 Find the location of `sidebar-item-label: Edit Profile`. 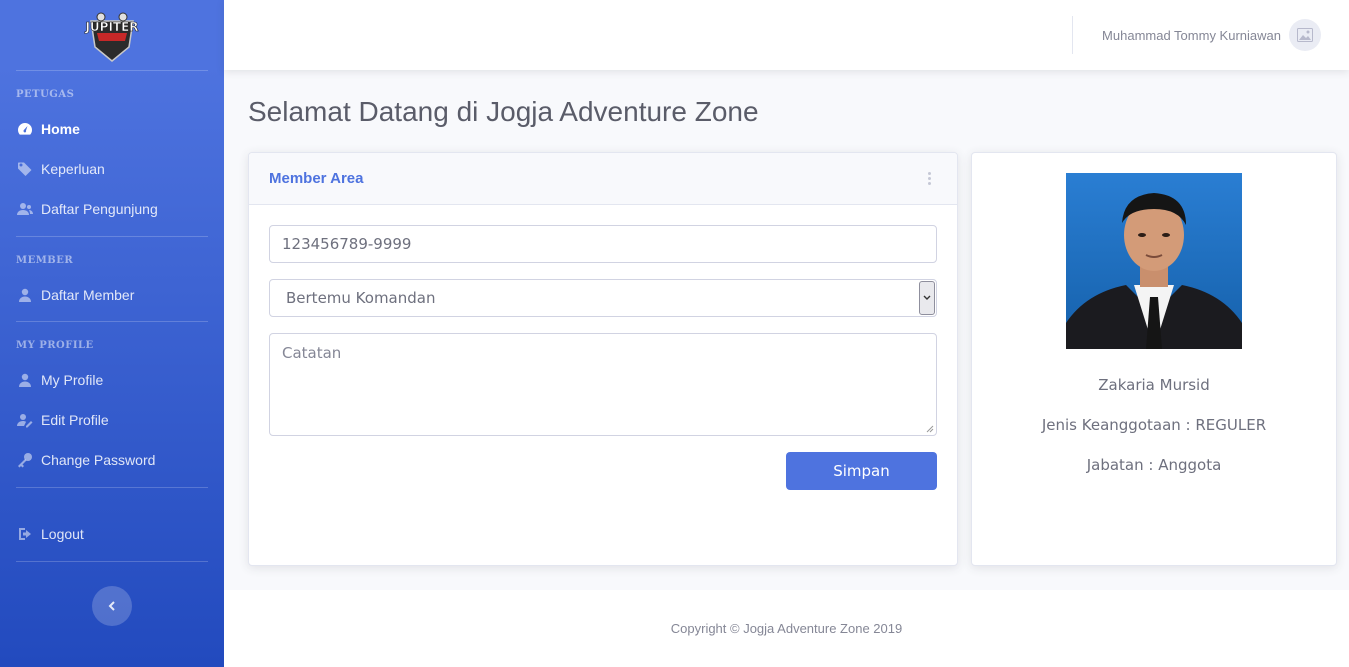

sidebar-item-label: Edit Profile is located at coordinates (75, 420).